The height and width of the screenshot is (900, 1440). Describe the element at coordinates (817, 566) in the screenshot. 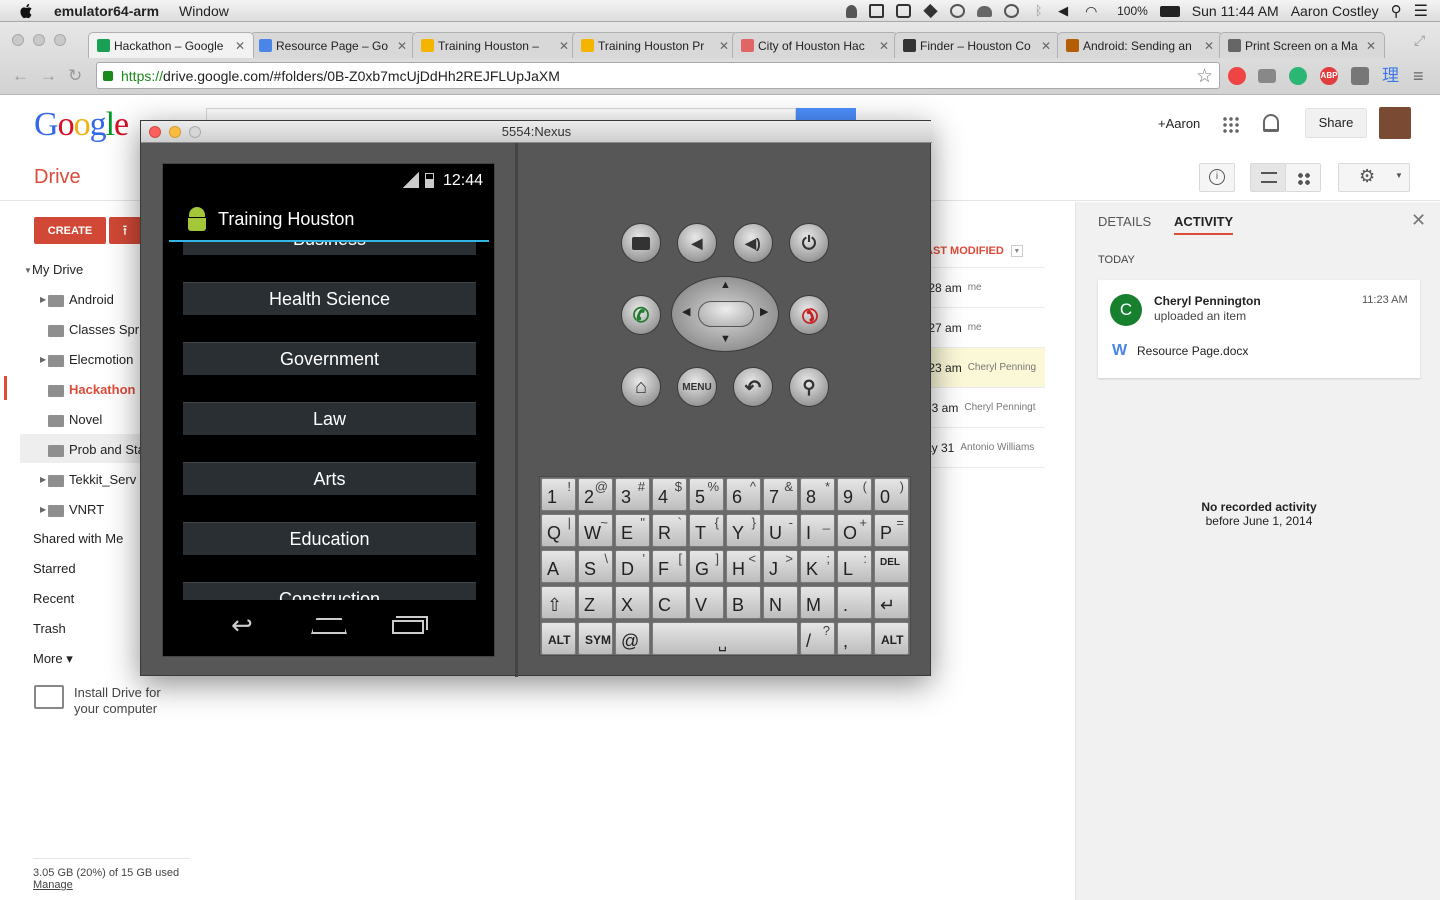

I see `keyboard-key: K;` at that location.